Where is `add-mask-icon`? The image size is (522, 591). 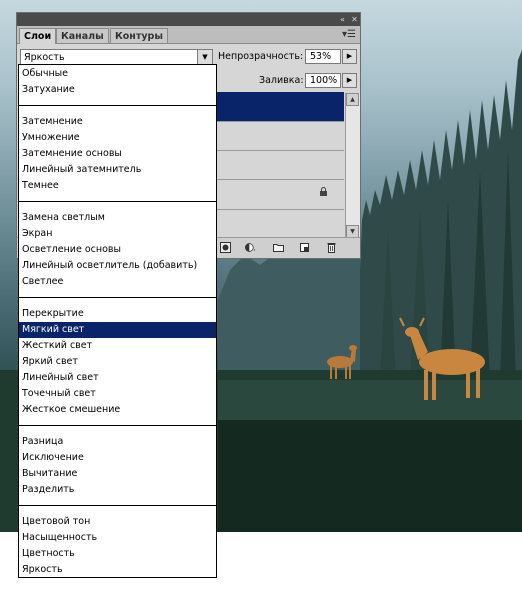 add-mask-icon is located at coordinates (225, 247).